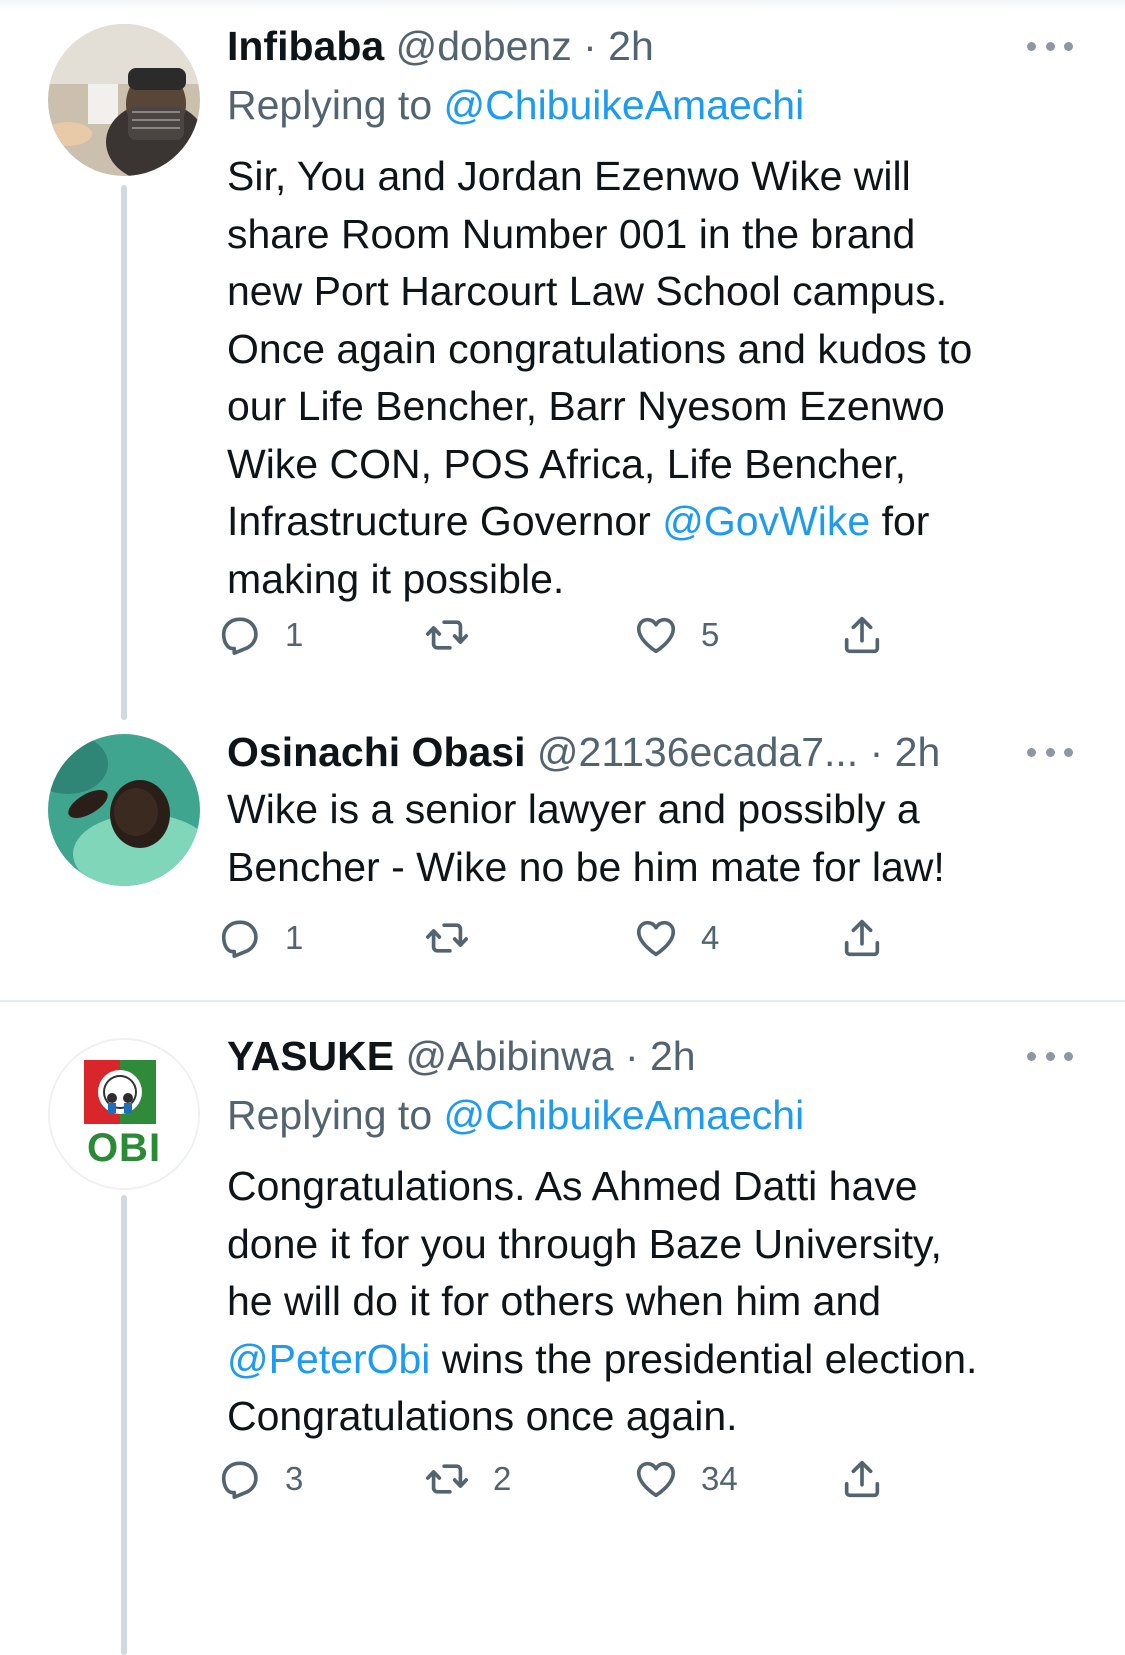  I want to click on reply-button: 3, so click(260, 1479).